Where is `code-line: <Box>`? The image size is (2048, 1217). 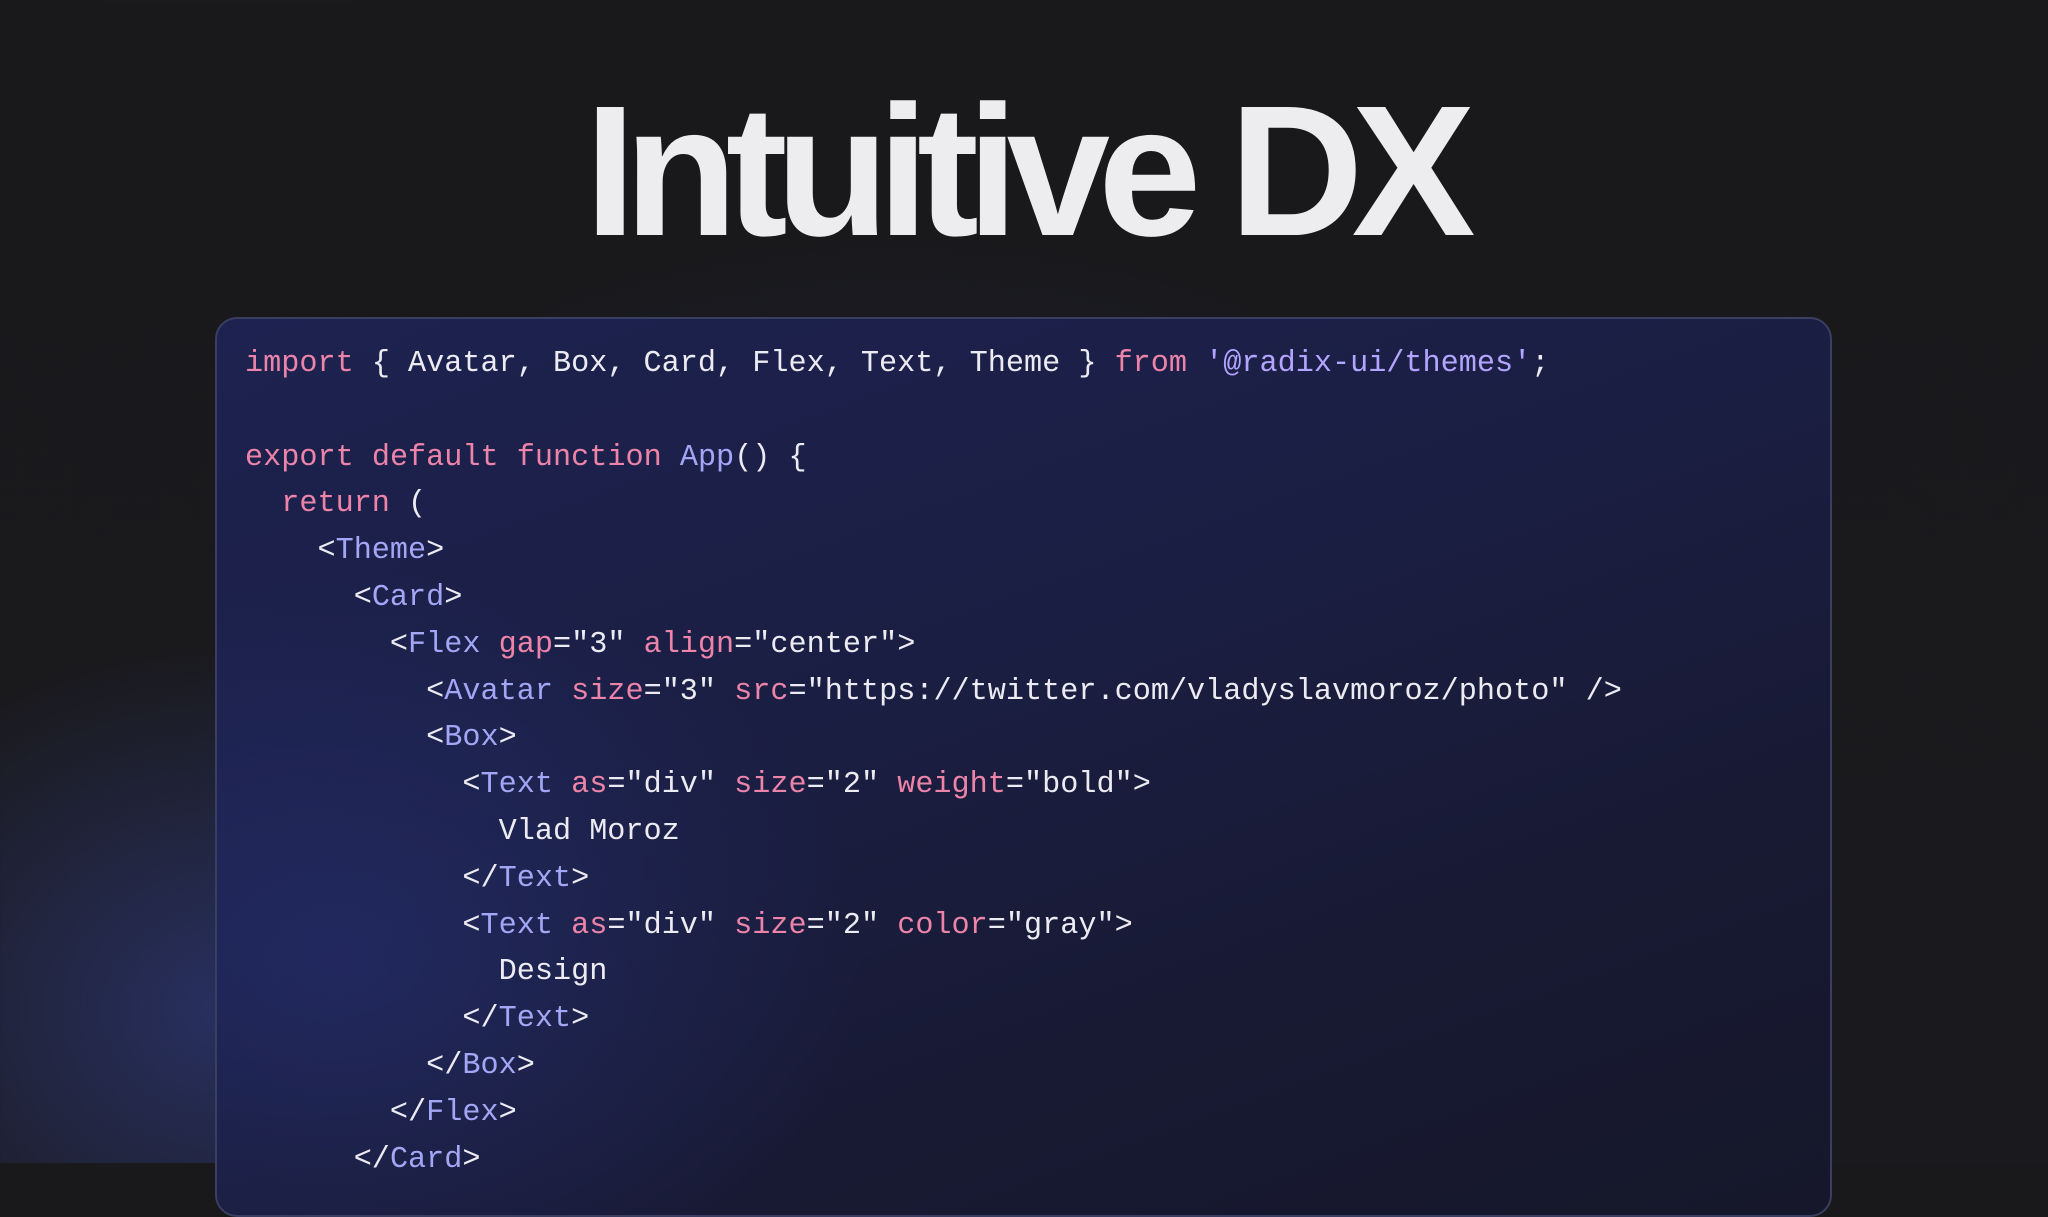 code-line: <Box> is located at coordinates (933, 738).